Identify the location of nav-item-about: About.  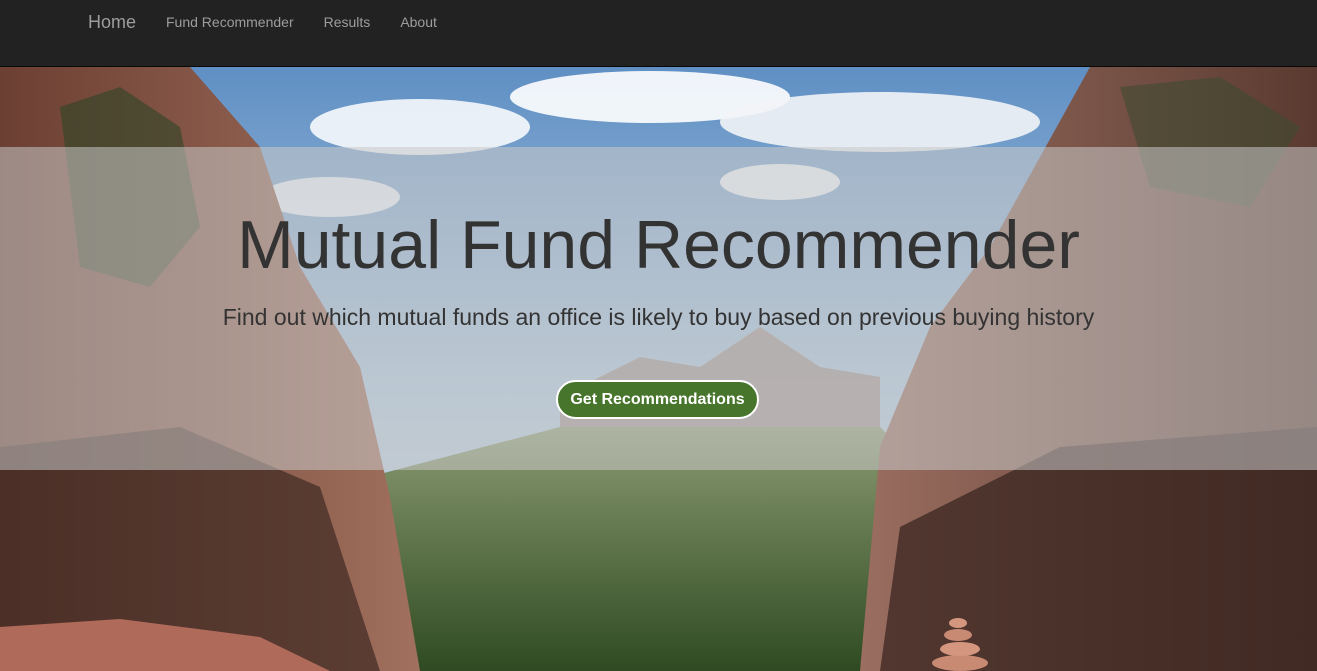
(418, 22).